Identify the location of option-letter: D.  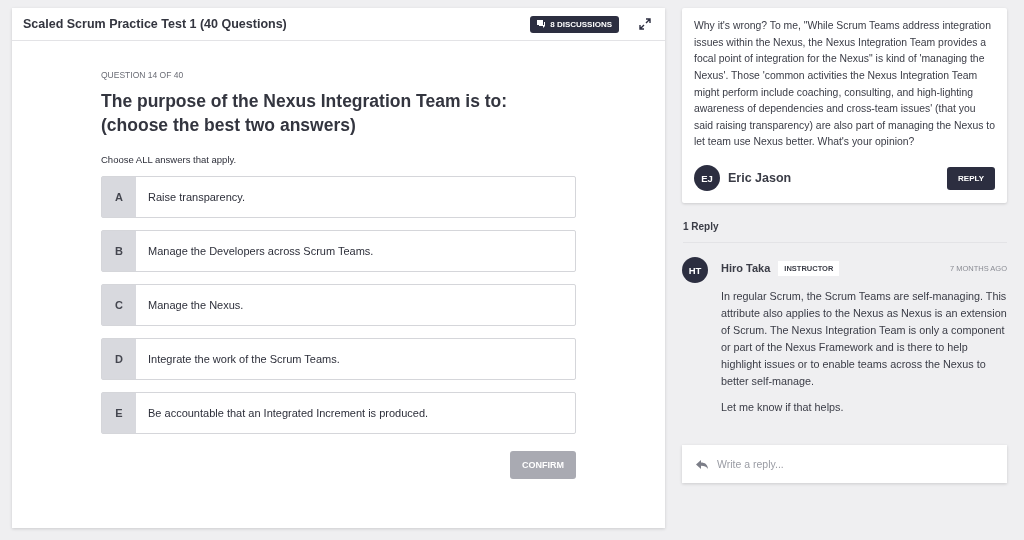
(119, 359).